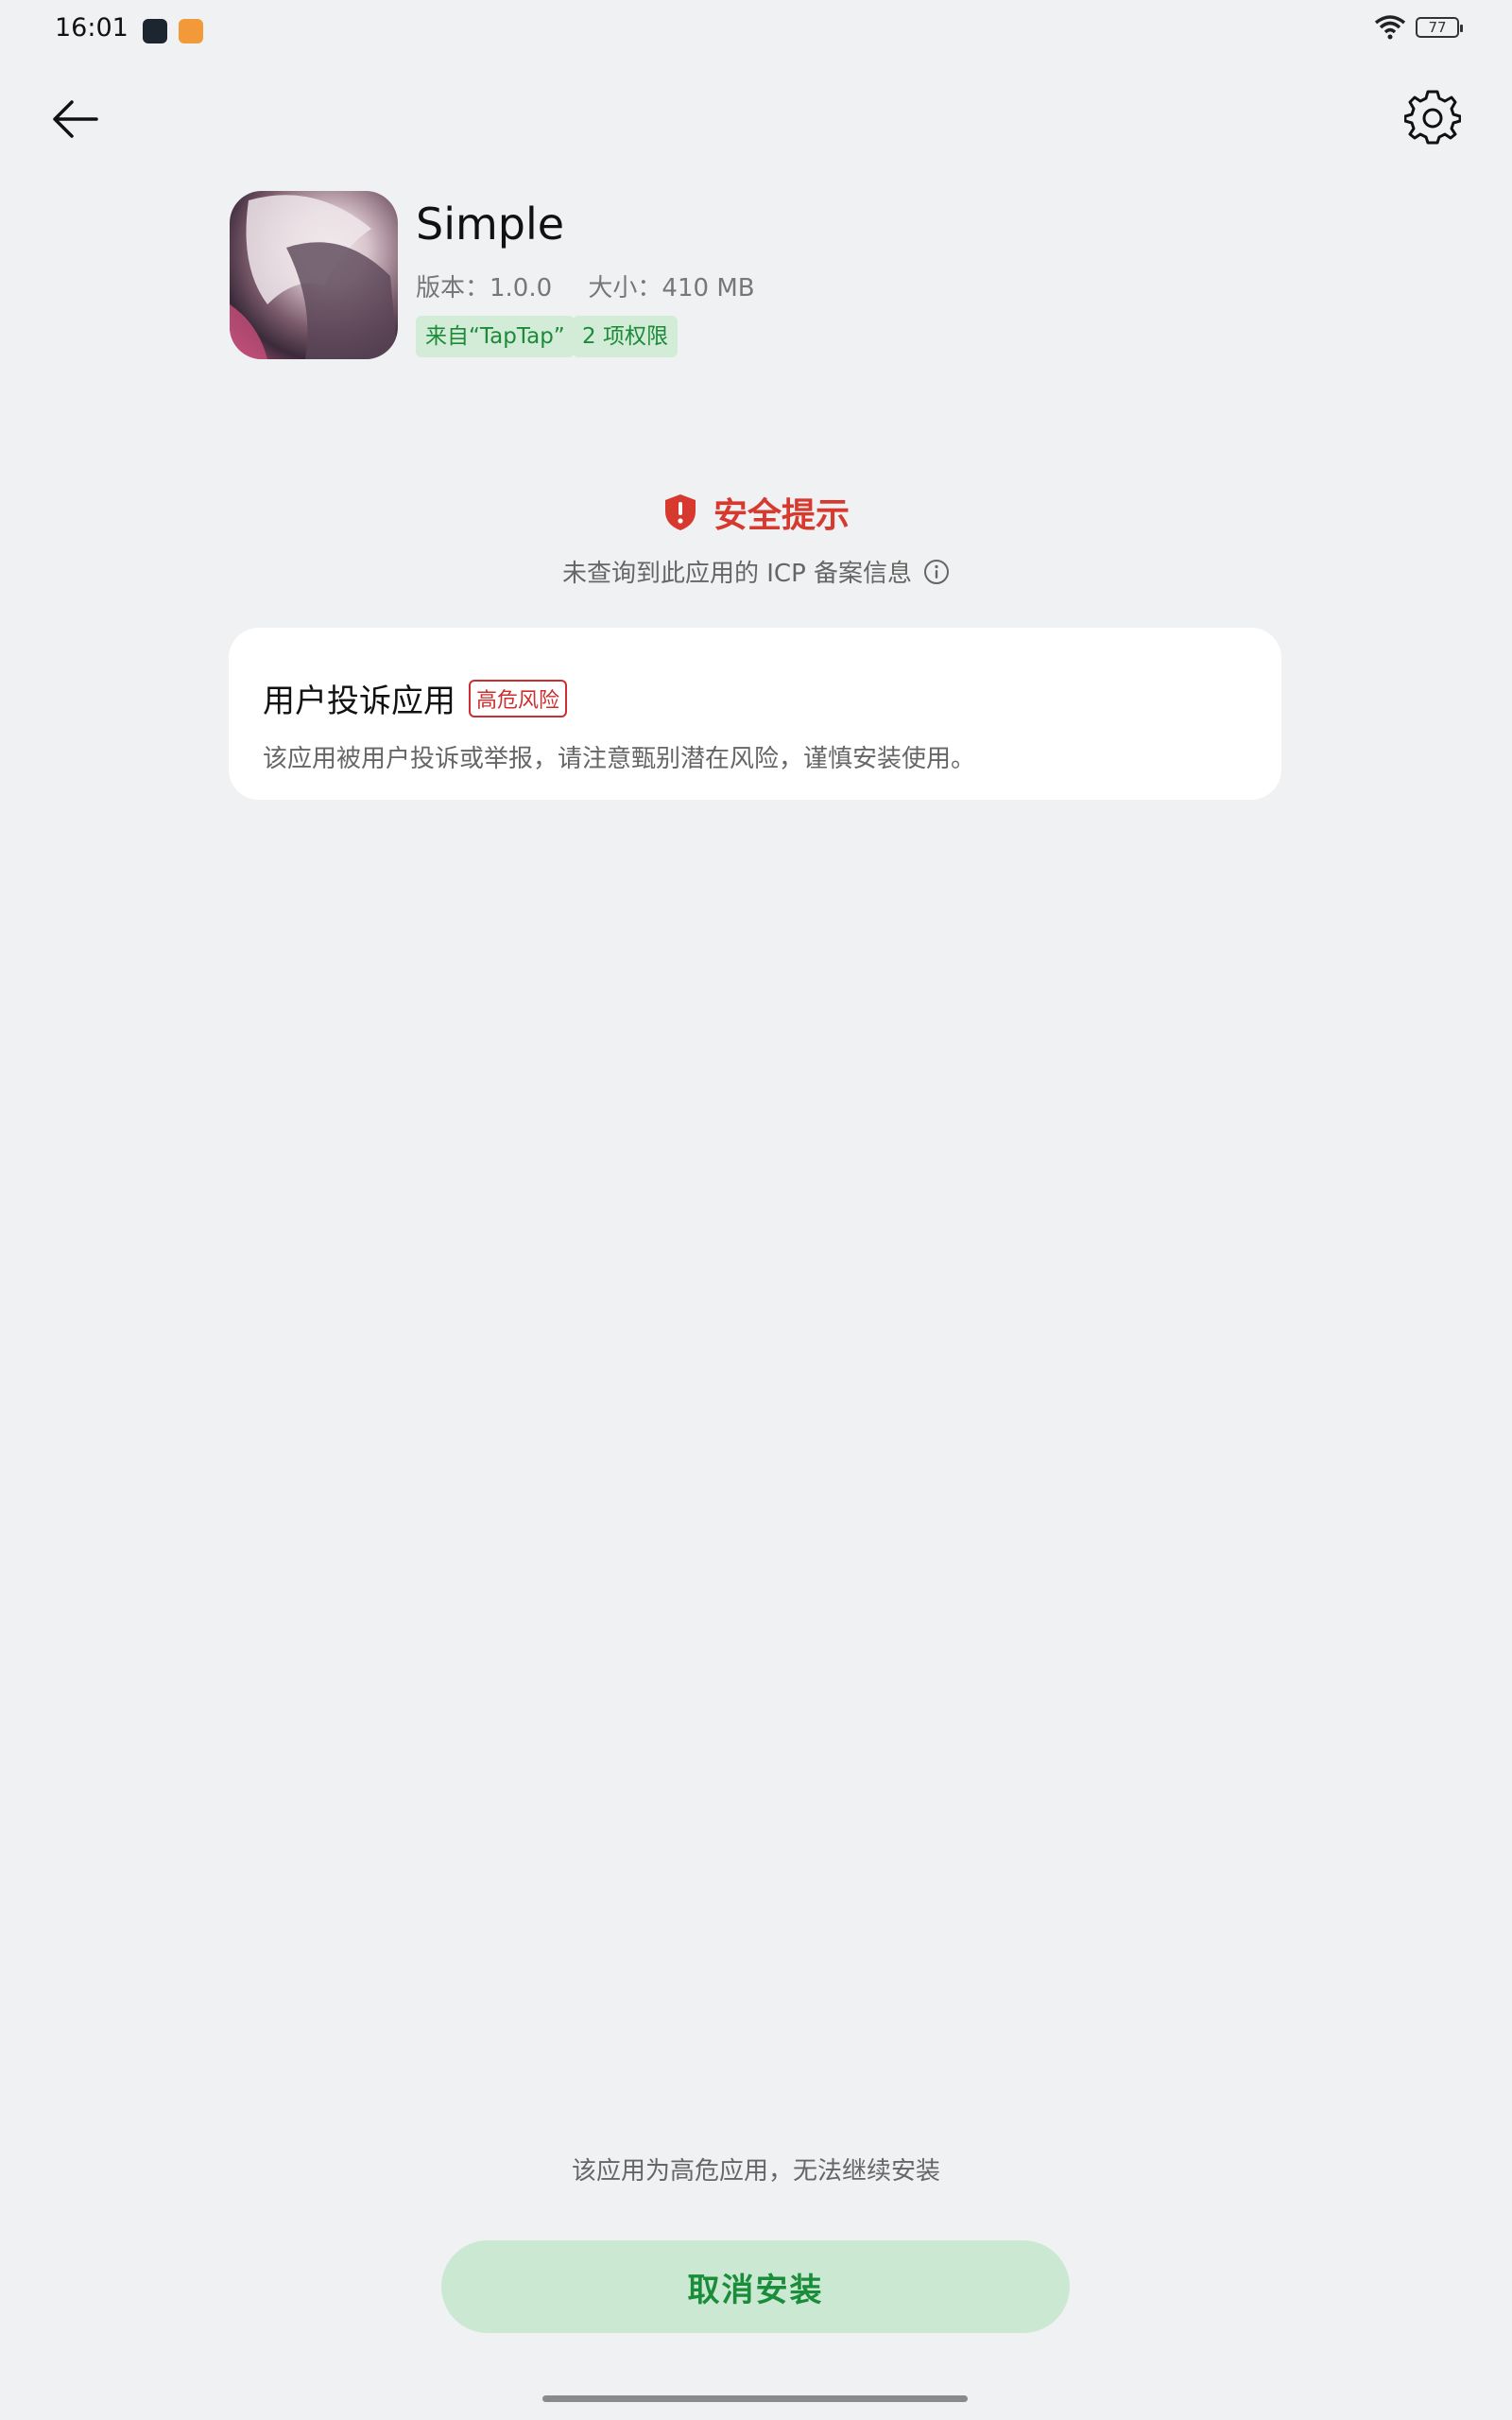 This screenshot has height=2420, width=1512. What do you see at coordinates (484, 288) in the screenshot?
I see `app-version: 版本：1.0.0` at bounding box center [484, 288].